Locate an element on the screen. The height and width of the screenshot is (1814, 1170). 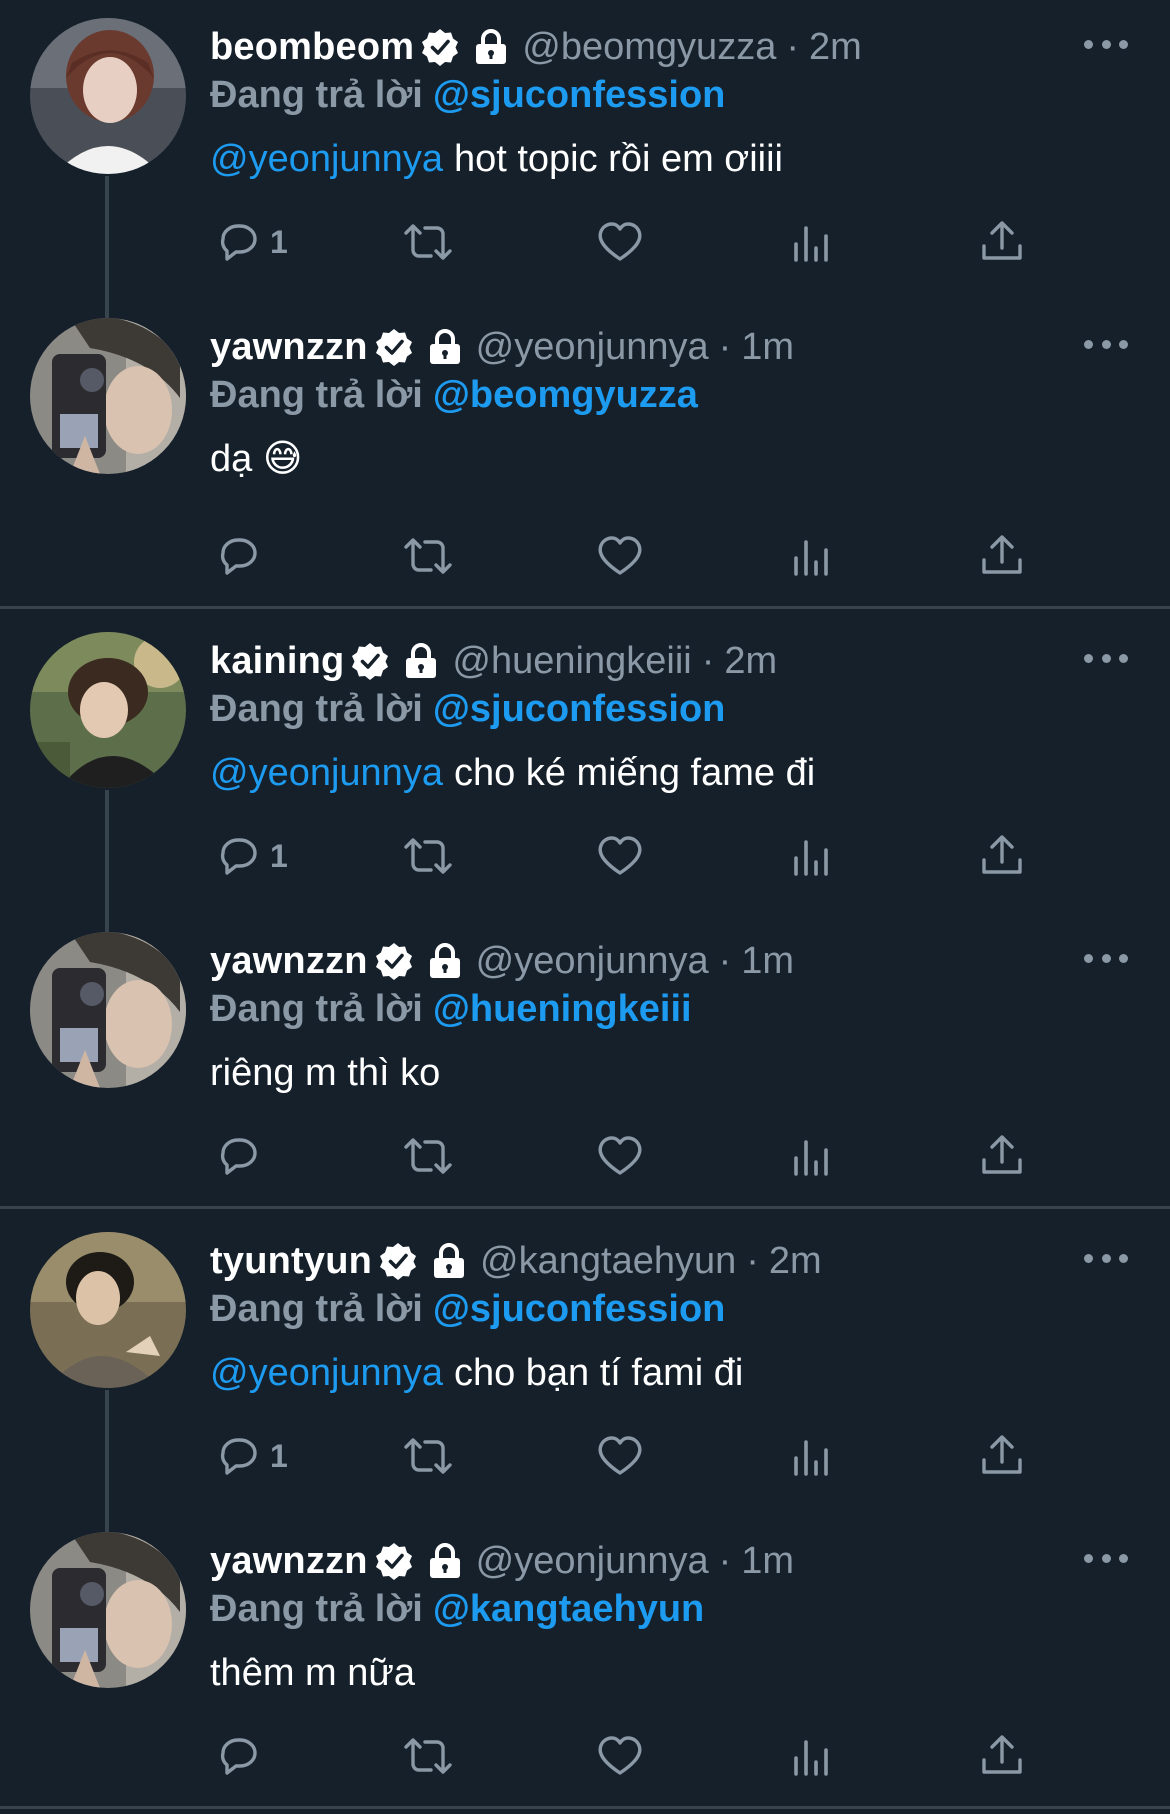
replying-to: Đang trả lời @sjuconfession is located at coordinates (467, 95).